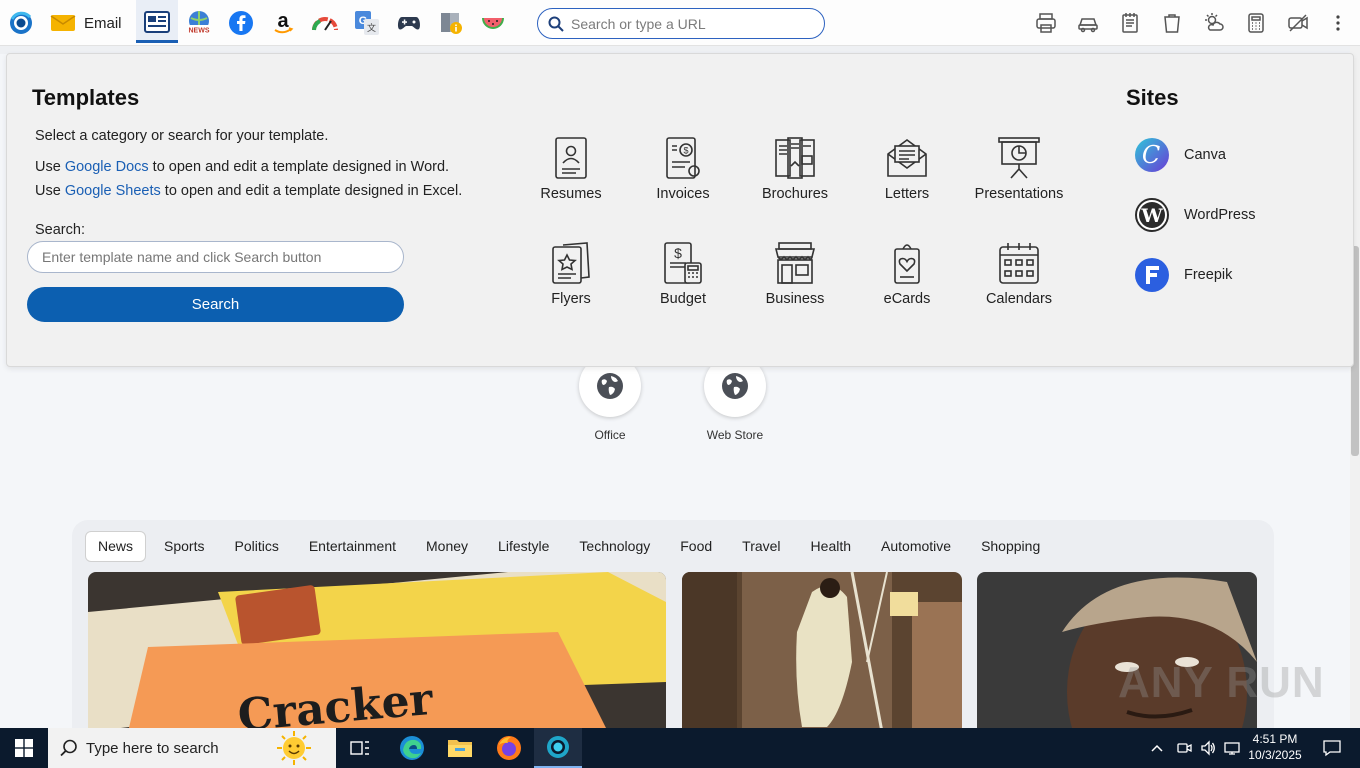  I want to click on news-tab-technology: Technology, so click(614, 546).